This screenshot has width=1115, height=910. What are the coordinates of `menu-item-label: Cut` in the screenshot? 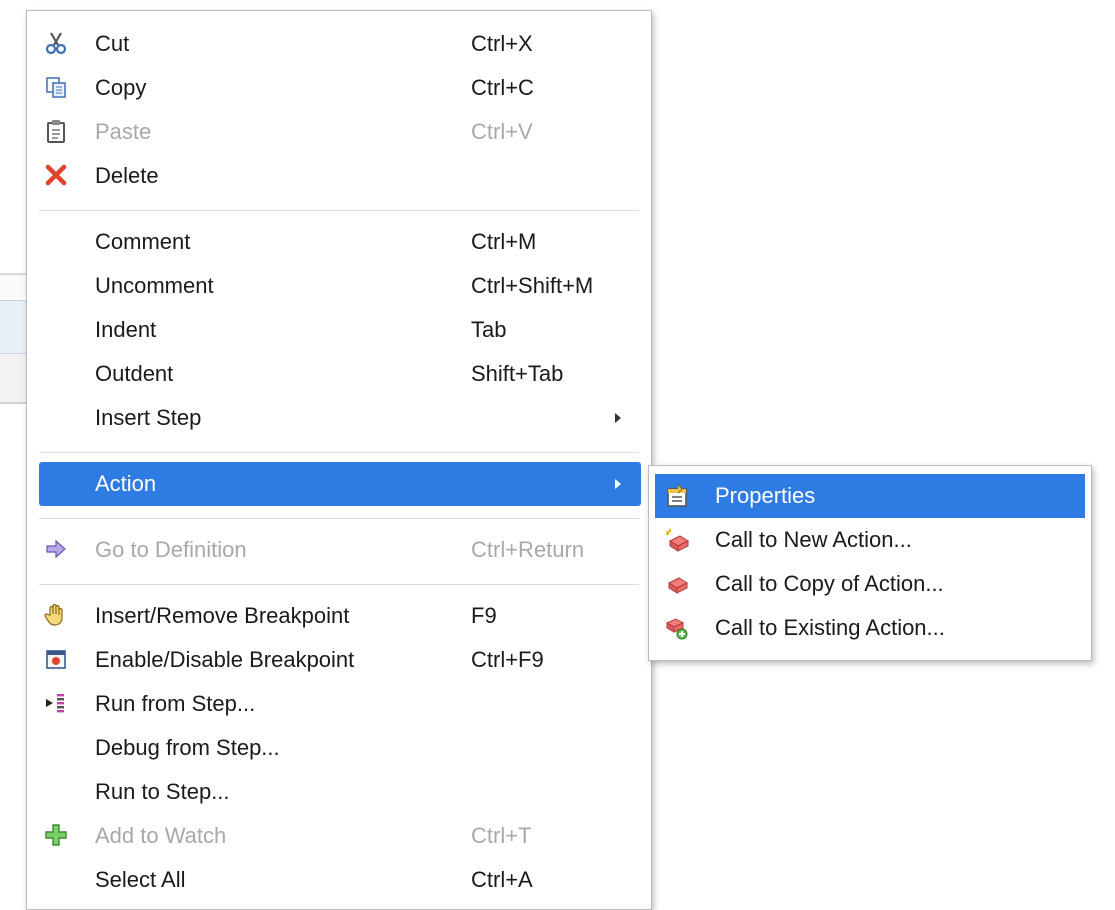 It's located at (112, 43).